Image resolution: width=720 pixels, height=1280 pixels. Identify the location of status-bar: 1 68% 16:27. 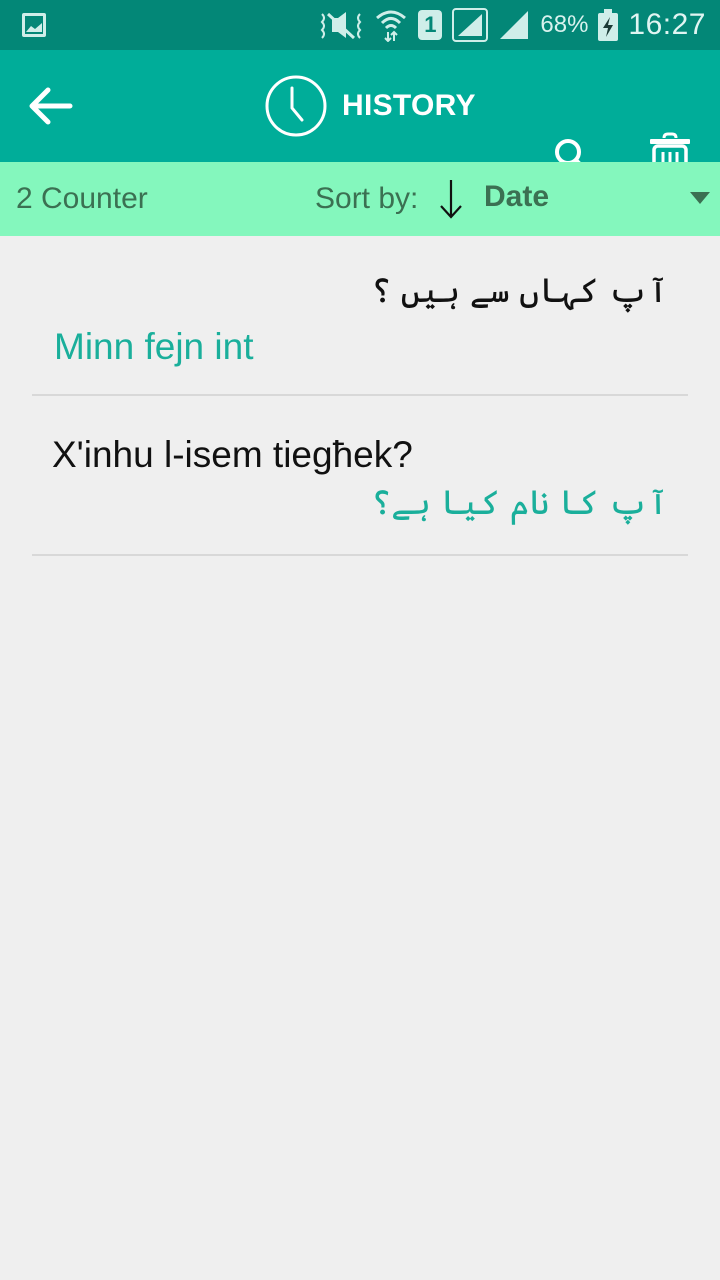
(360, 25).